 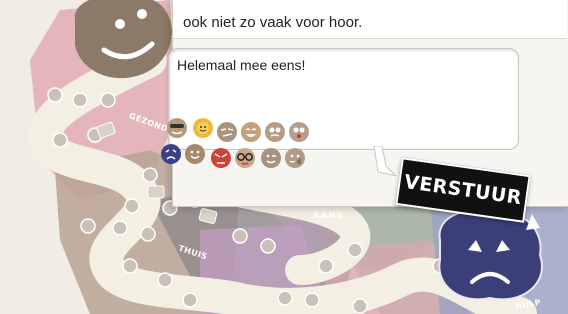 What do you see at coordinates (271, 158) in the screenshot?
I see `smiley-wink-icon` at bounding box center [271, 158].